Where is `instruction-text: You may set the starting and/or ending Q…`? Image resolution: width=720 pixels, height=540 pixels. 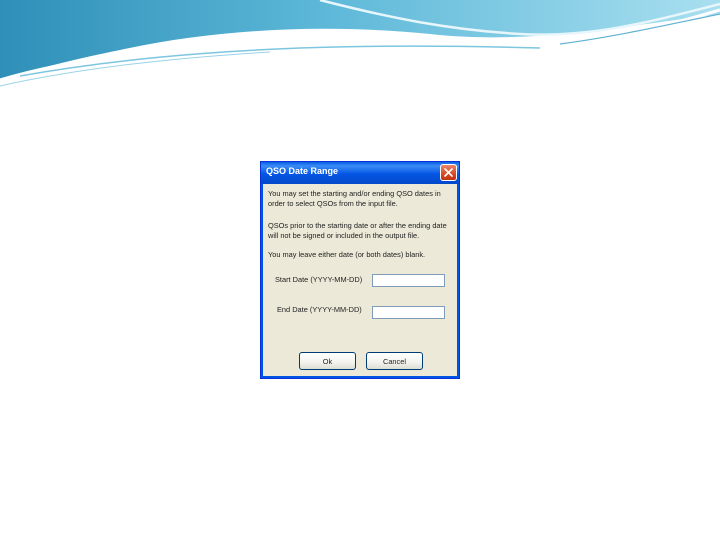
instruction-text: You may set the starting and/or ending Q… is located at coordinates (354, 198).